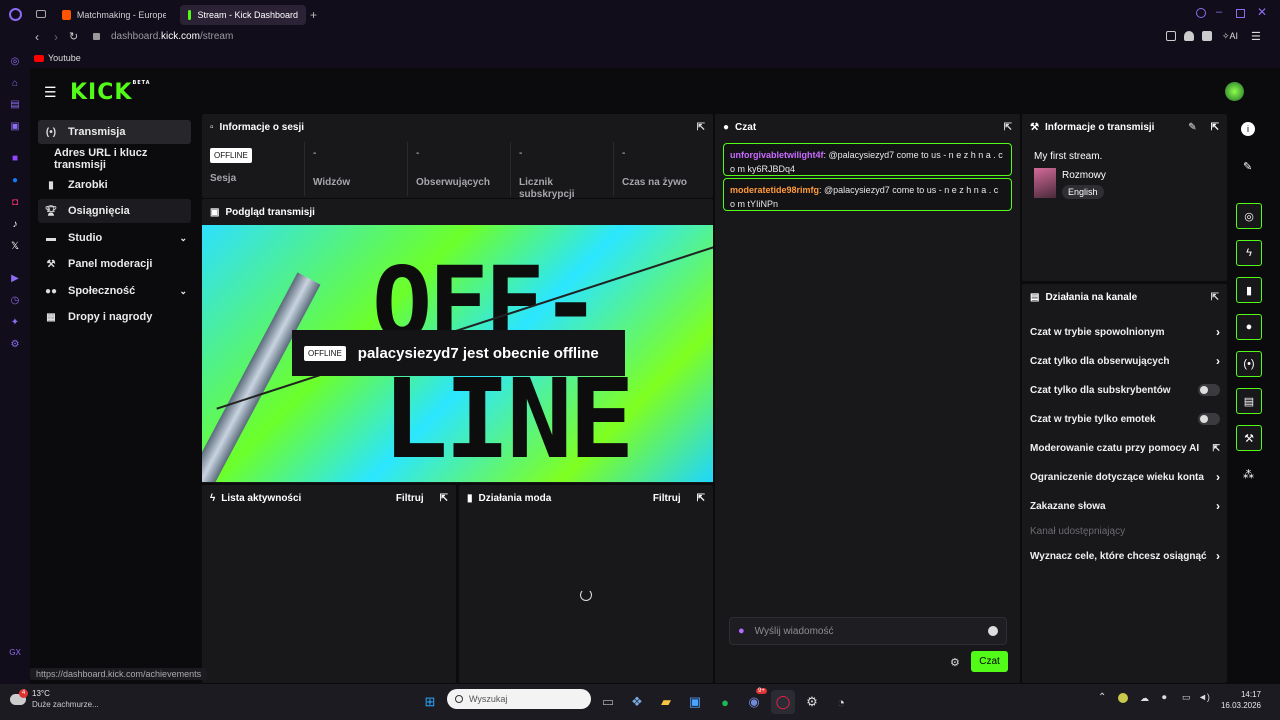  I want to click on clock: 14:17 16.03.2026, so click(1240, 700).